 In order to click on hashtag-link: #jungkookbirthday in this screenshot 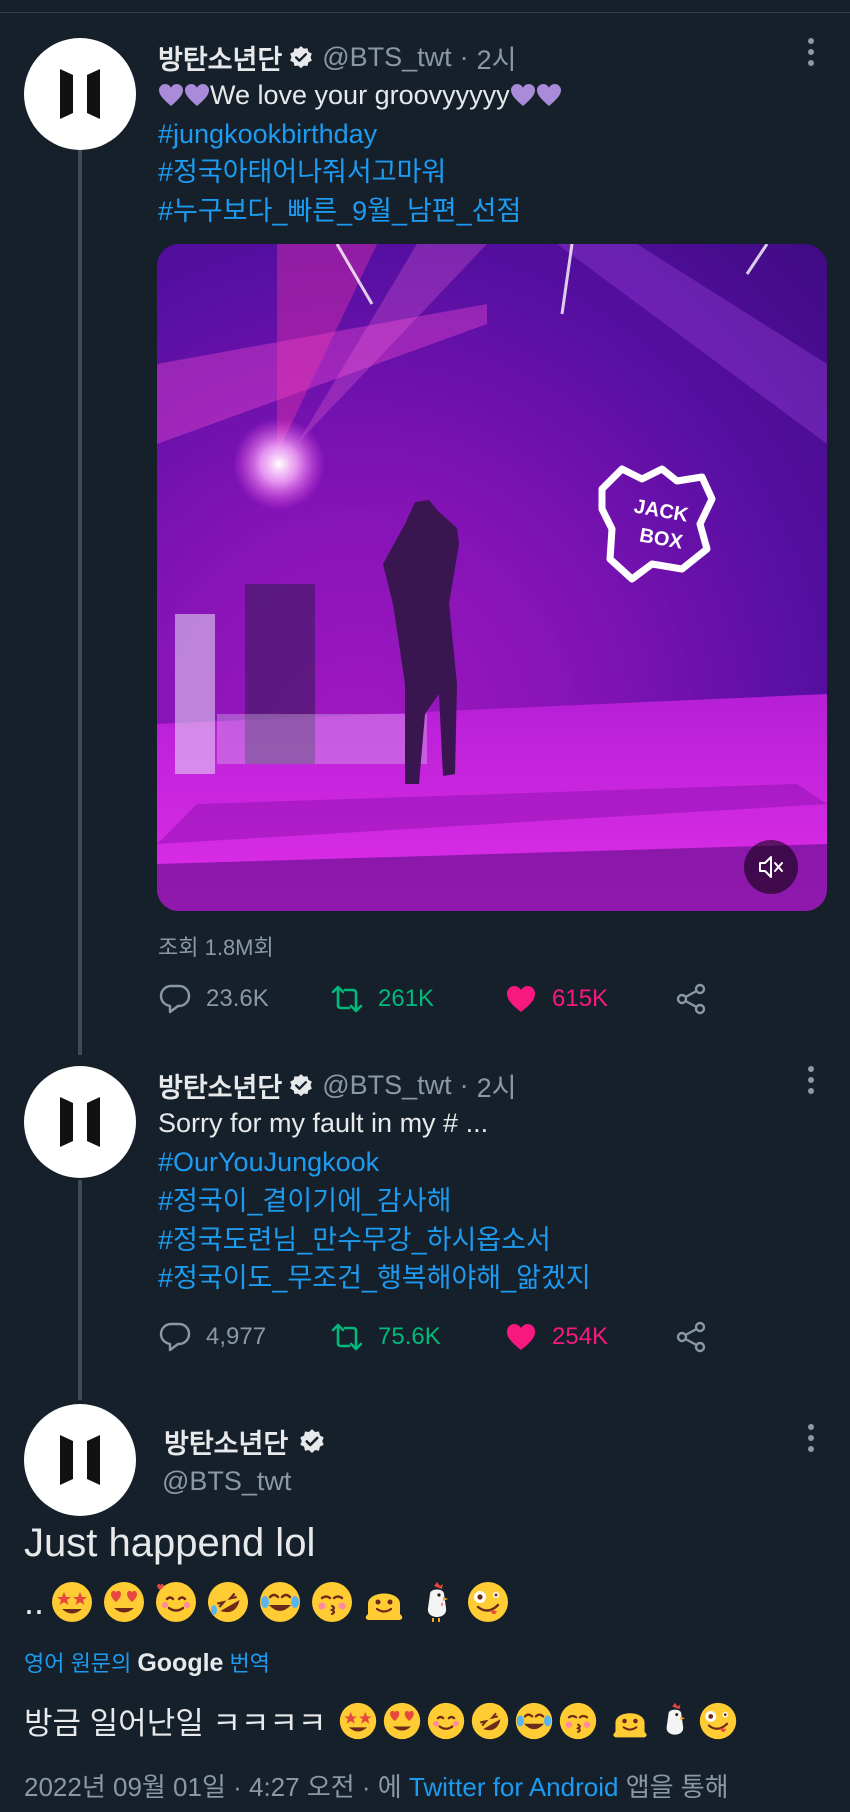, I will do `click(267, 134)`.